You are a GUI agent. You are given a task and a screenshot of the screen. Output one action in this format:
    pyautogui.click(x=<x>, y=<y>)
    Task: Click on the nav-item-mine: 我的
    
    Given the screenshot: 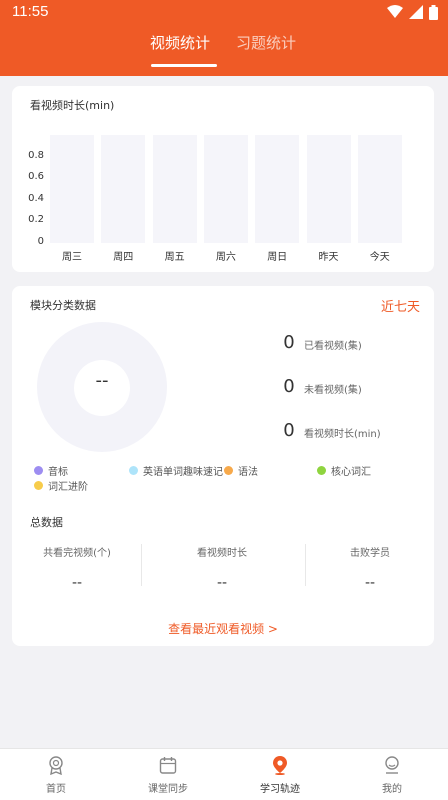 What is the action you would take?
    pyautogui.click(x=392, y=774)
    